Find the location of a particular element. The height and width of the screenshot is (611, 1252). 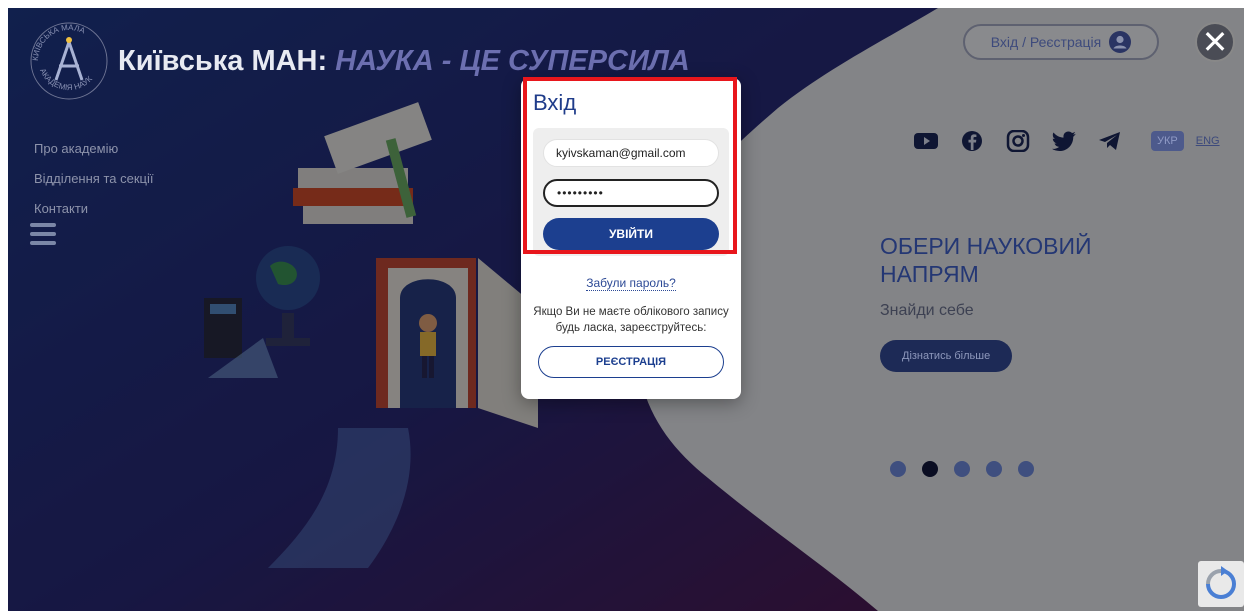

social-links: УКР ENG is located at coordinates (1066, 141).